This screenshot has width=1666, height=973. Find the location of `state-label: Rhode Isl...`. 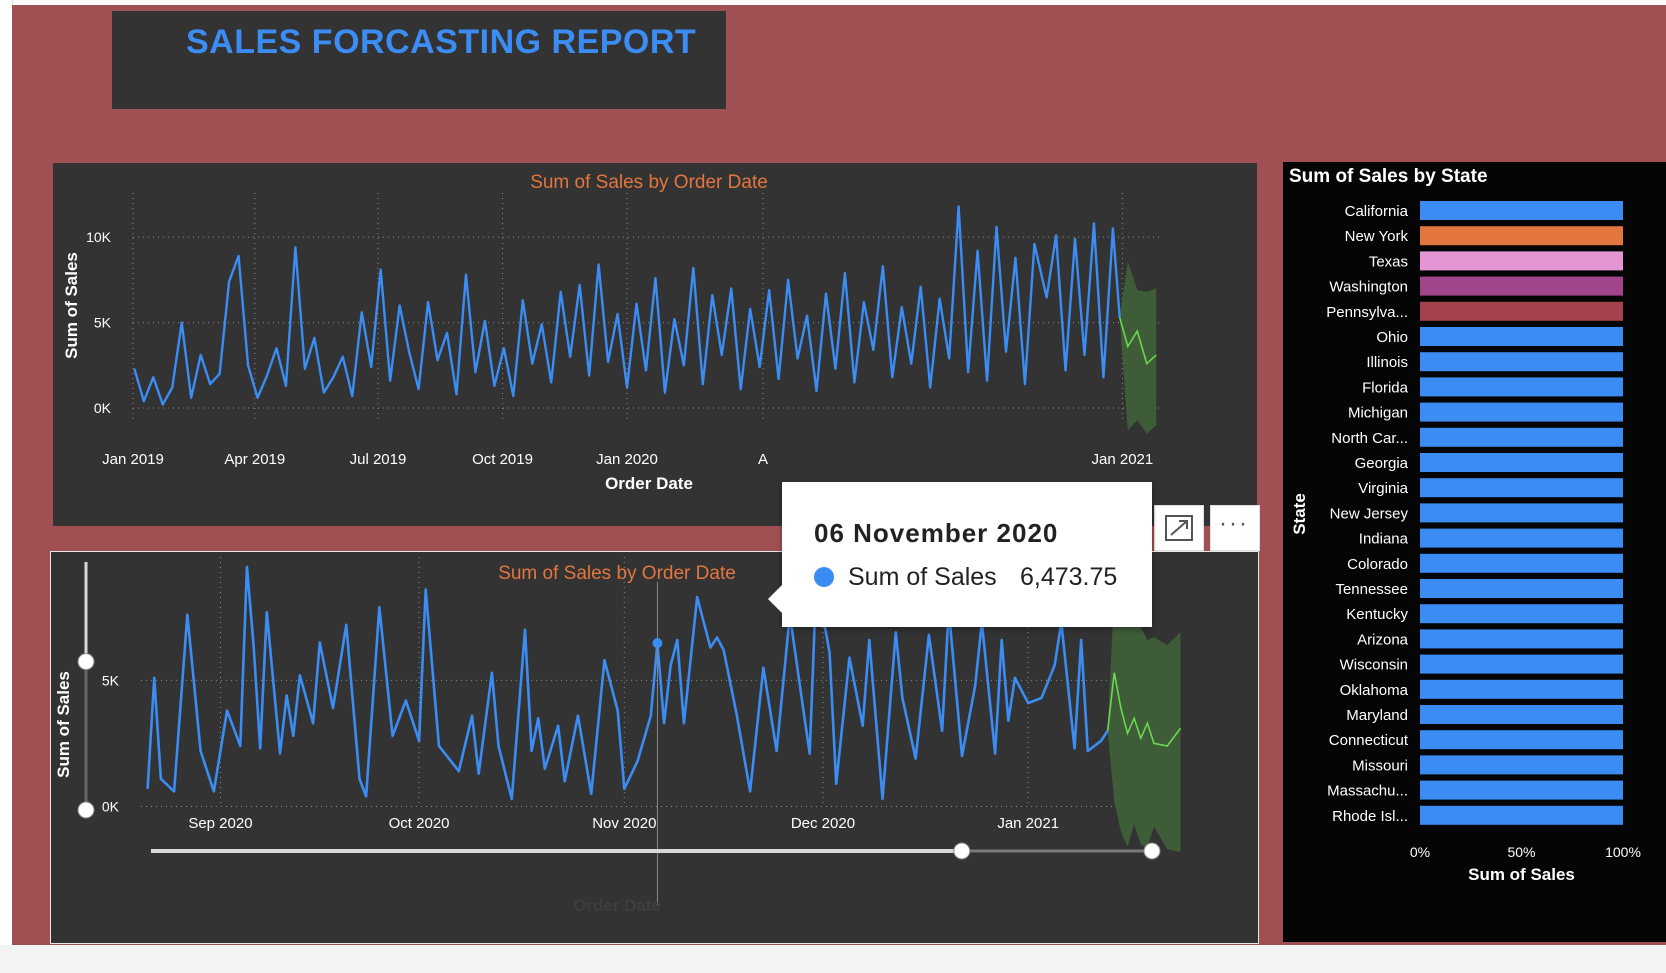

state-label: Rhode Isl... is located at coordinates (1370, 816).